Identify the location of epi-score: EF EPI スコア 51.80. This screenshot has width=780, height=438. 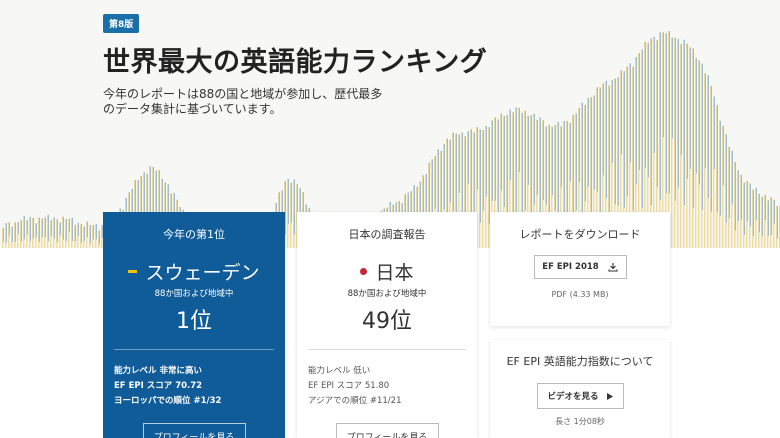
(349, 386).